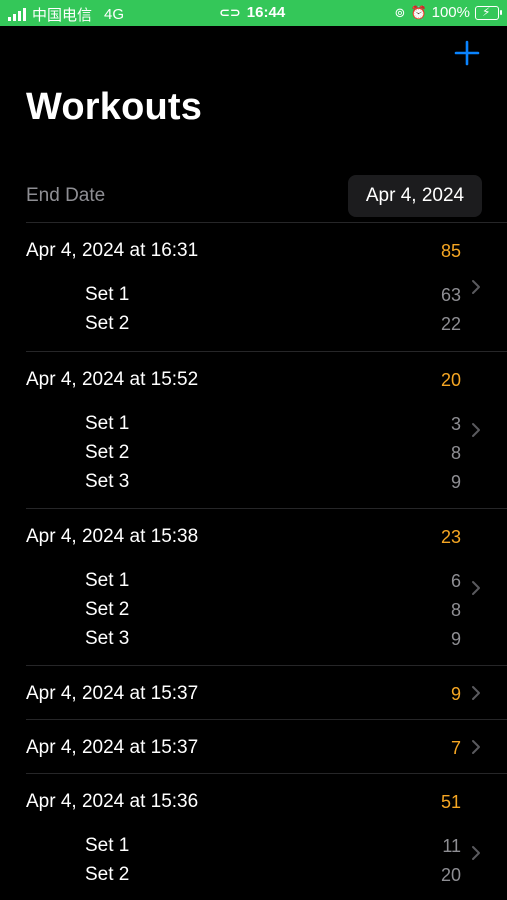 The width and height of the screenshot is (507, 900). I want to click on set-value: 11, so click(451, 846).